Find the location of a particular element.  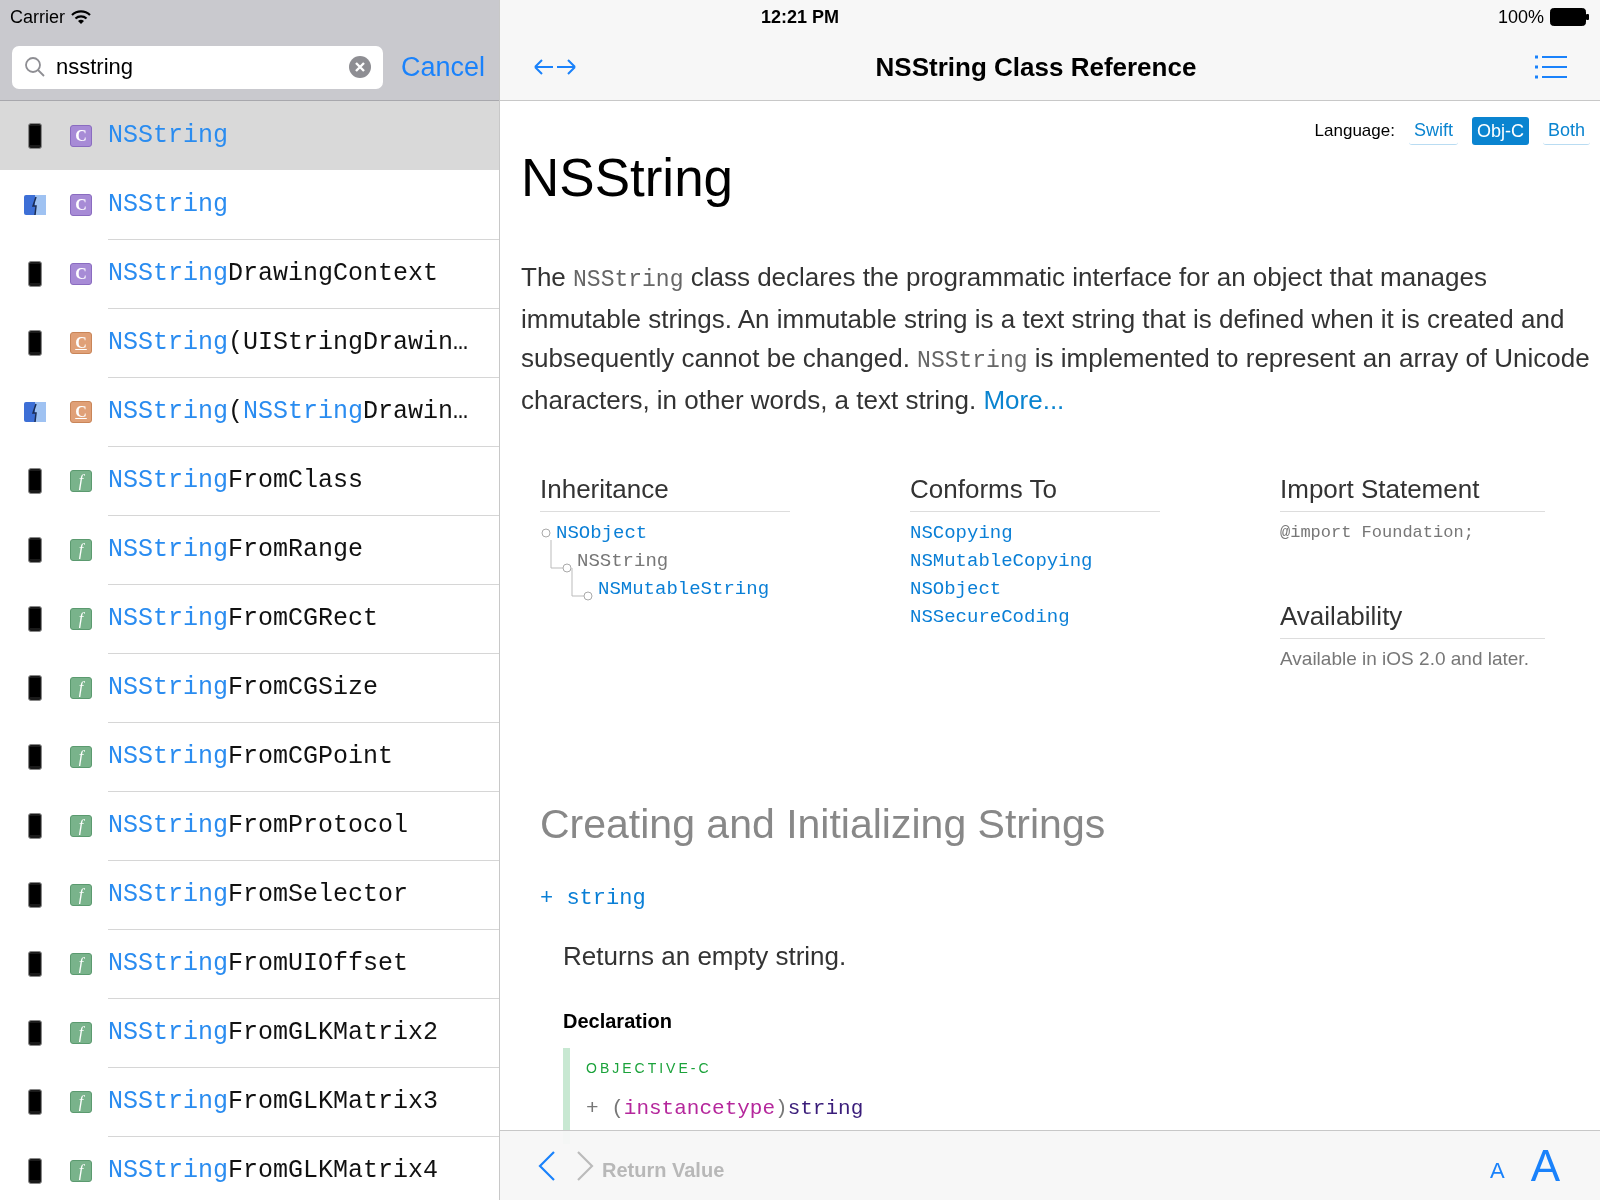

result-name: NSStringFromClass is located at coordinates (236, 481).